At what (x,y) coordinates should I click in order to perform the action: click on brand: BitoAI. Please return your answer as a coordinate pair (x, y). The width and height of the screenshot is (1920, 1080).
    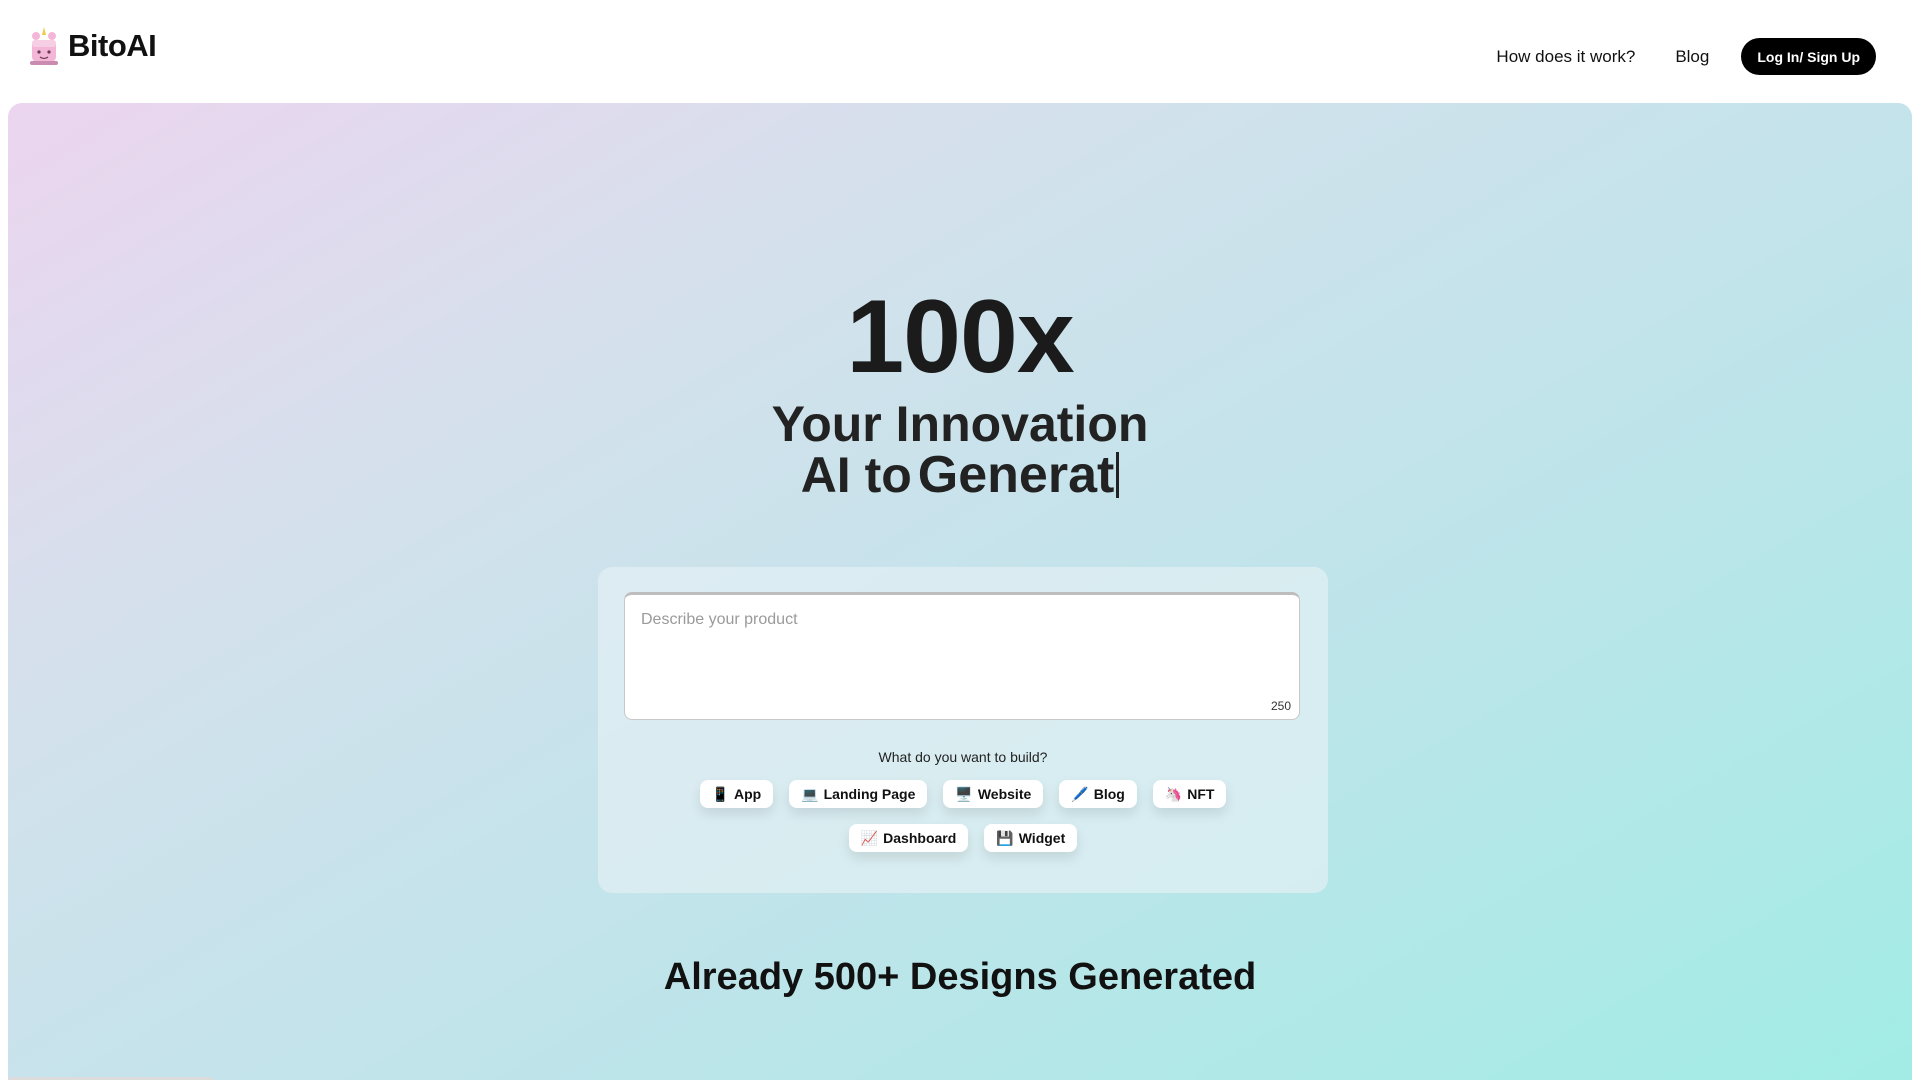
    Looking at the image, I should click on (91, 46).